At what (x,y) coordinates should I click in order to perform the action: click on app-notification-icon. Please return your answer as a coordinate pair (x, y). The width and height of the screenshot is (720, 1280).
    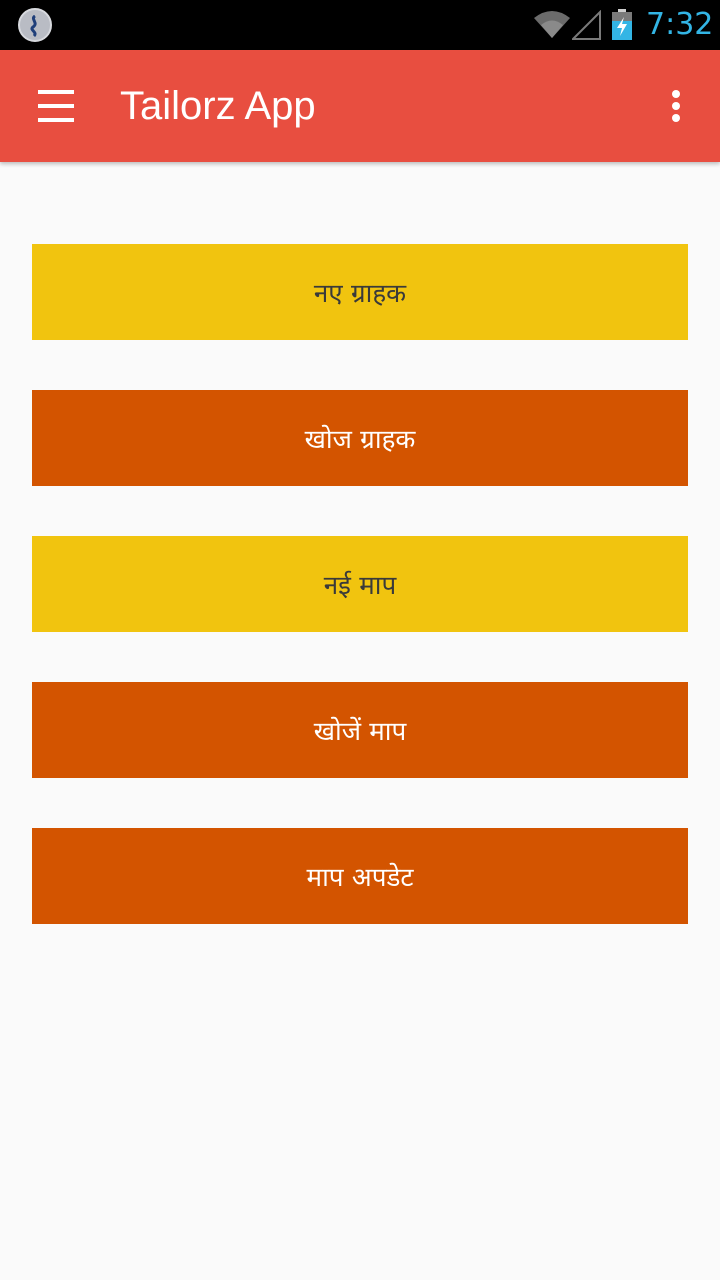
    Looking at the image, I should click on (35, 25).